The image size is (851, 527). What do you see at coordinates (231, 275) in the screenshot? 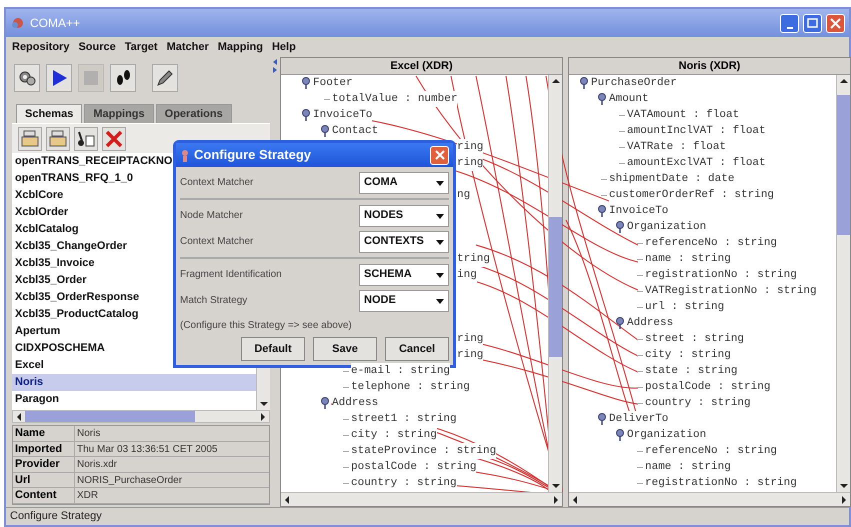
I see `field-label: Fragment Identification` at bounding box center [231, 275].